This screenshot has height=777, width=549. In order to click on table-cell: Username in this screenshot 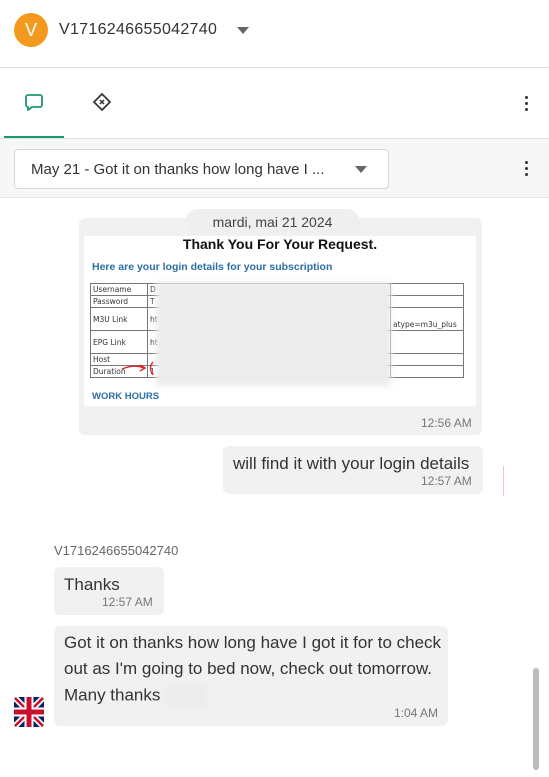, I will do `click(119, 289)`.